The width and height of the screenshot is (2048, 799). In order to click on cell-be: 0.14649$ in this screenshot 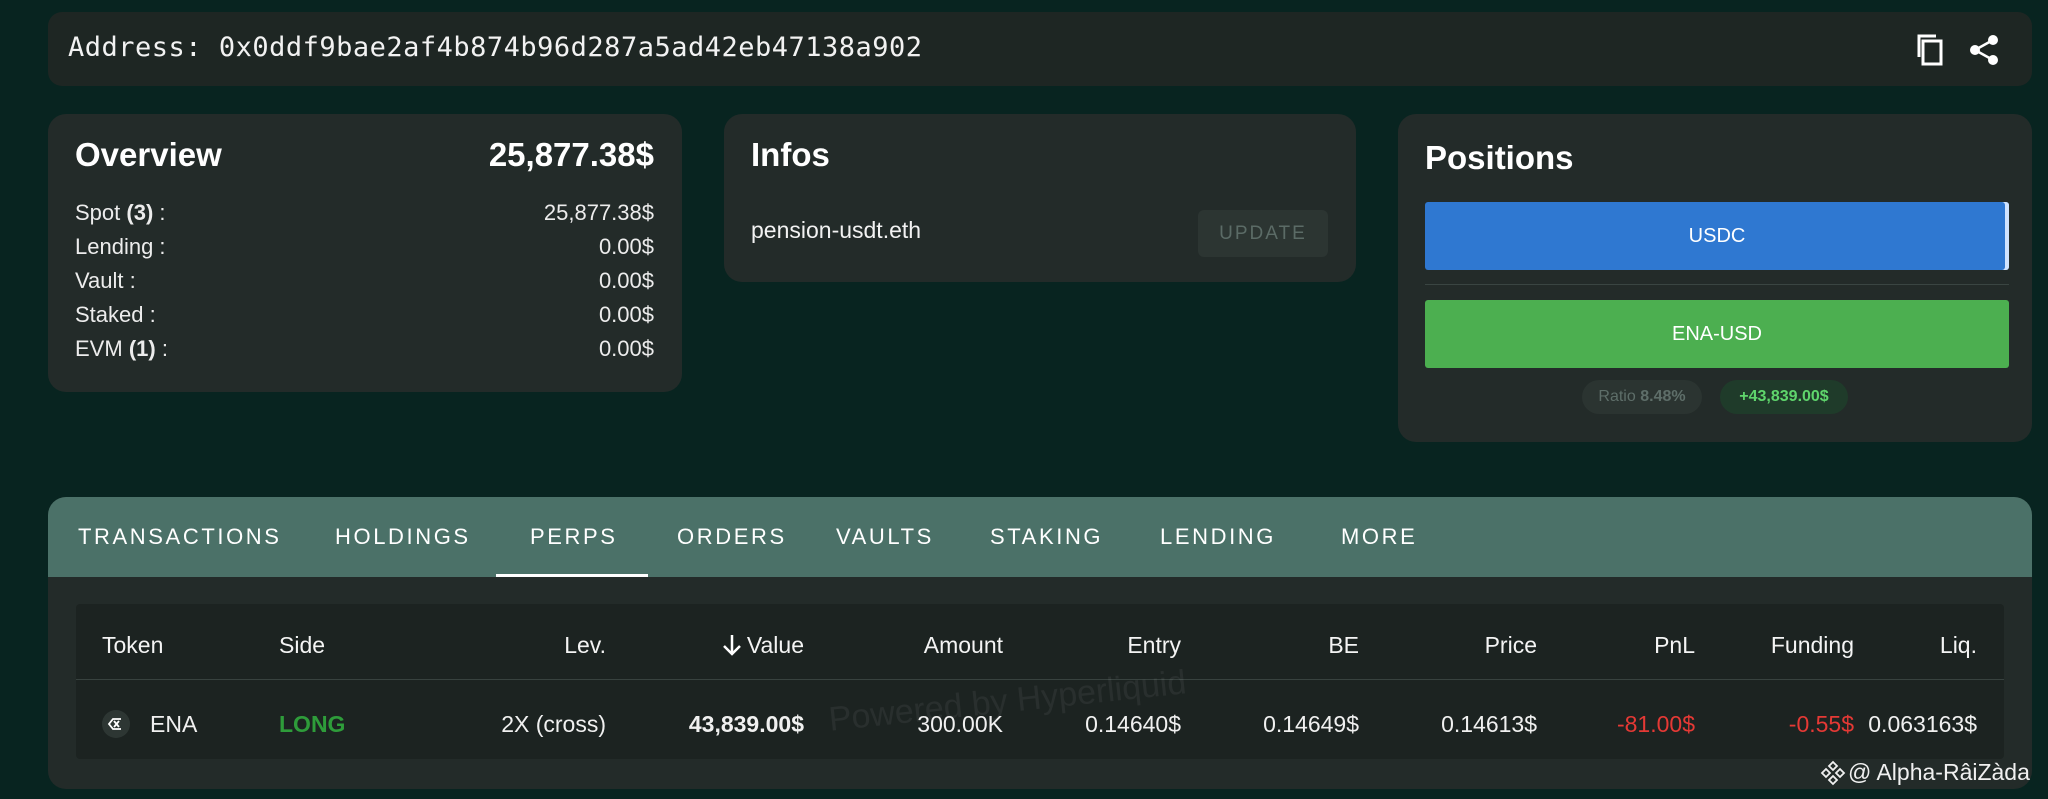, I will do `click(1311, 724)`.